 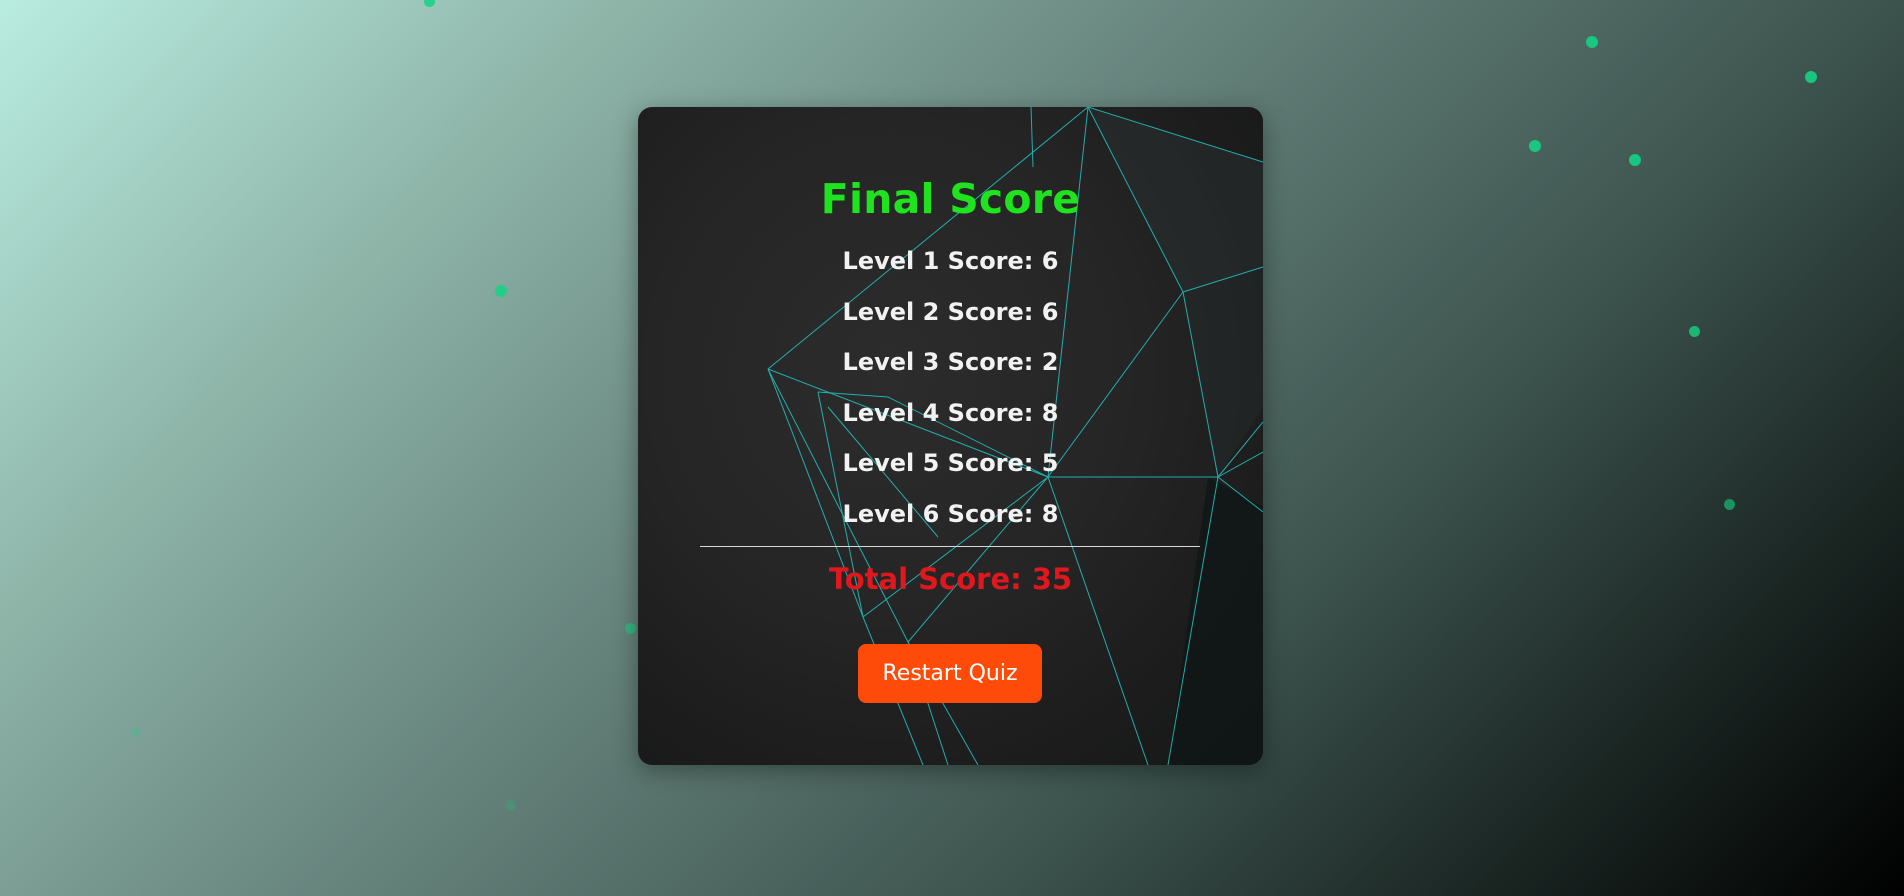 What do you see at coordinates (950, 199) in the screenshot?
I see `final-score-title: Final Score` at bounding box center [950, 199].